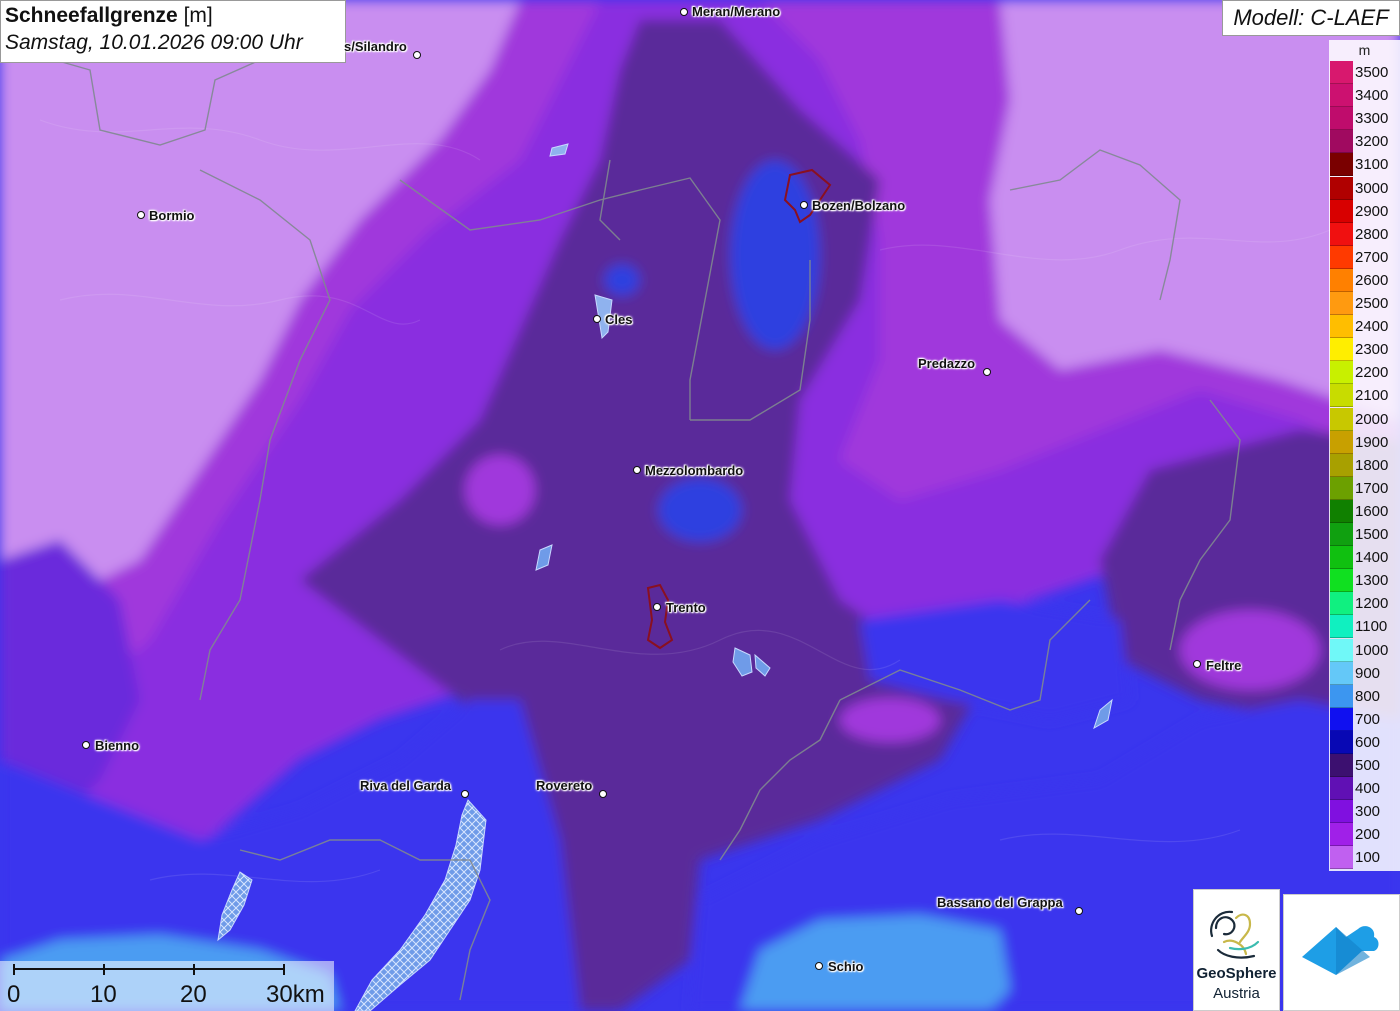  I want to click on scale-label-0: 0, so click(14, 994).